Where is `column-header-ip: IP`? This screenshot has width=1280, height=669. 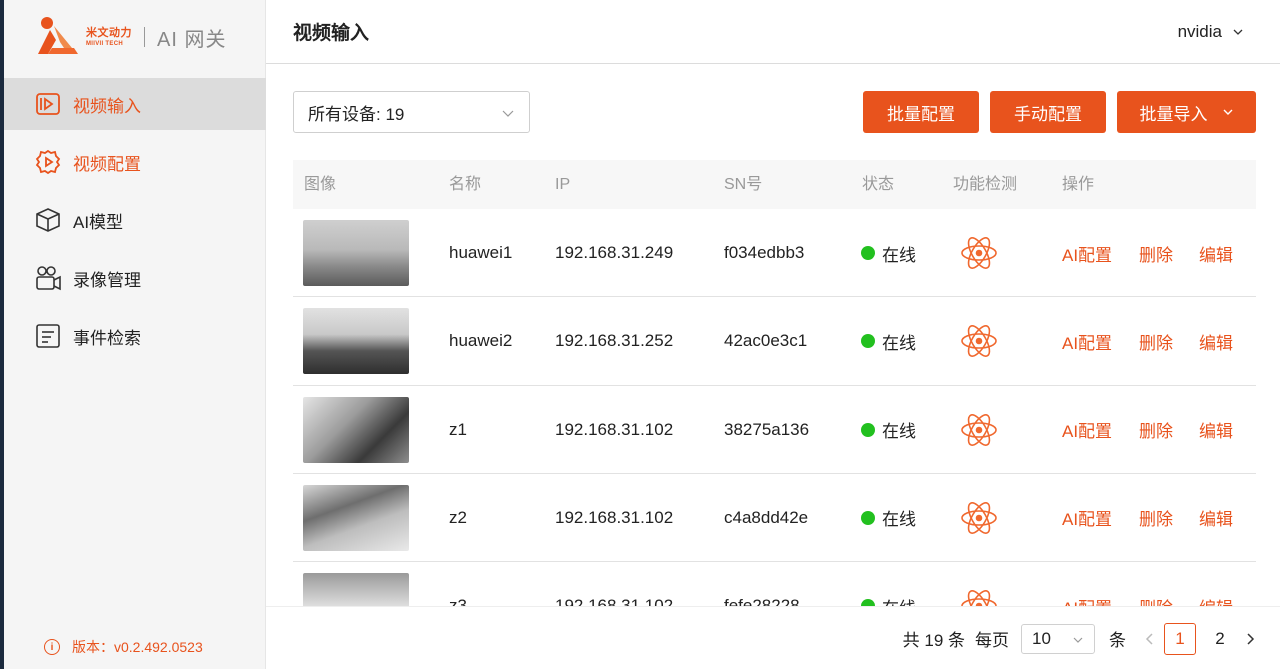 column-header-ip: IP is located at coordinates (563, 184).